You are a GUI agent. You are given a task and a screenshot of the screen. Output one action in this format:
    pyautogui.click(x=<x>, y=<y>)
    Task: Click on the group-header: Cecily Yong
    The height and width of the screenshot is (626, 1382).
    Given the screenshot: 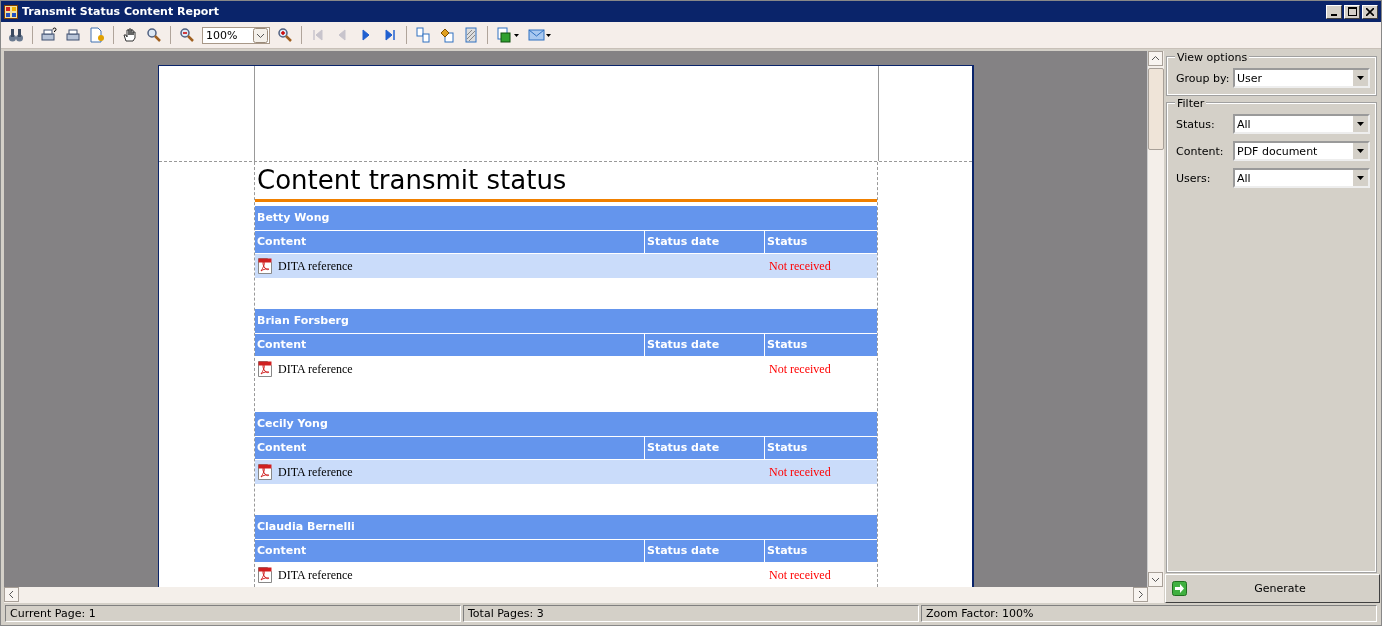 What is the action you would take?
    pyautogui.click(x=566, y=424)
    